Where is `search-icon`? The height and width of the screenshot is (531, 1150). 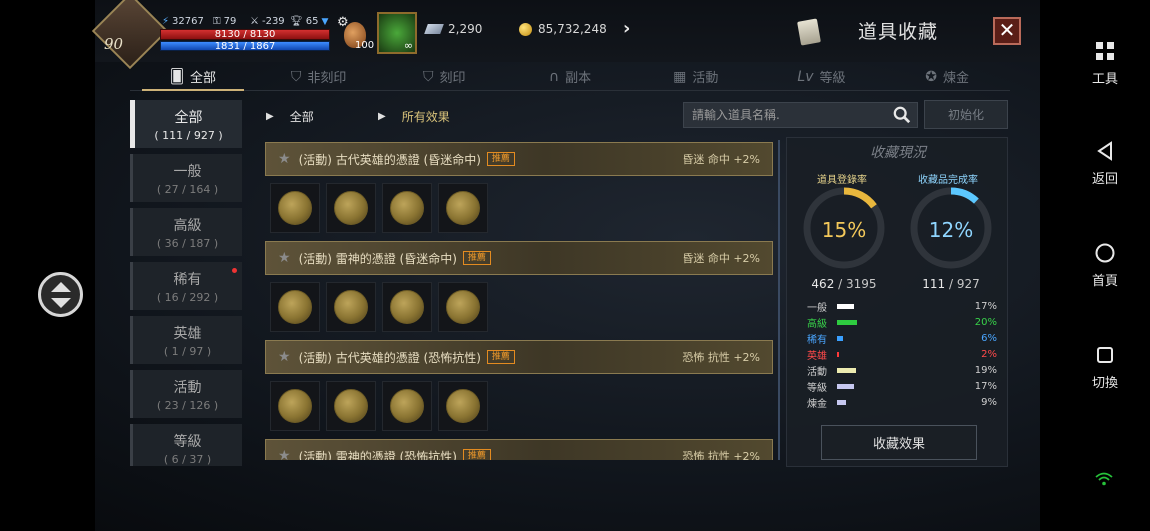 search-icon is located at coordinates (902, 115).